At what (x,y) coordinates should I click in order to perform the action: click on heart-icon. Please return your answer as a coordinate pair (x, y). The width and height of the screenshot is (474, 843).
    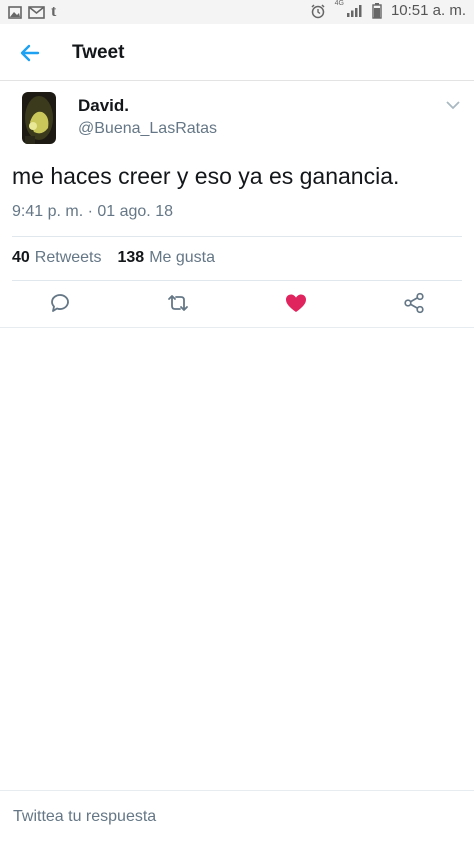
    Looking at the image, I should click on (296, 303).